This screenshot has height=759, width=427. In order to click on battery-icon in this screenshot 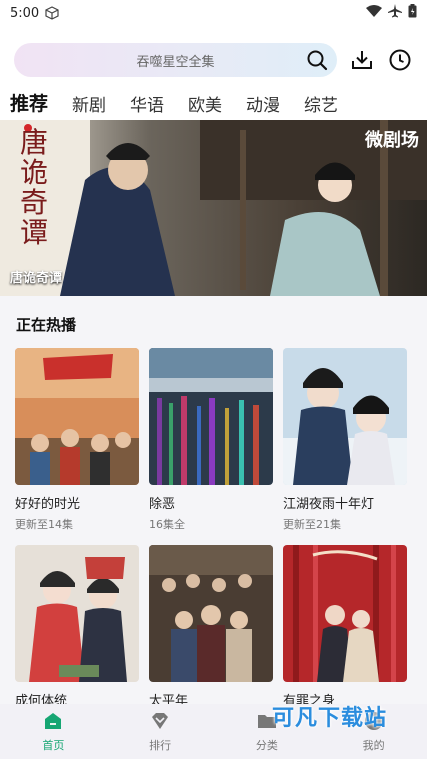, I will do `click(412, 11)`.